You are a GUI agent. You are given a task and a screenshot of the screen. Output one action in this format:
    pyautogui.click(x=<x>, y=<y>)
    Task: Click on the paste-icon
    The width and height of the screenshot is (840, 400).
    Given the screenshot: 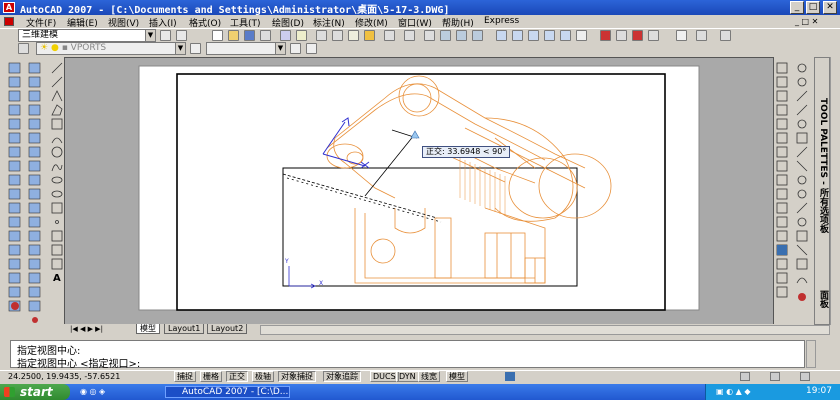 What is the action you would take?
    pyautogui.click(x=353, y=35)
    